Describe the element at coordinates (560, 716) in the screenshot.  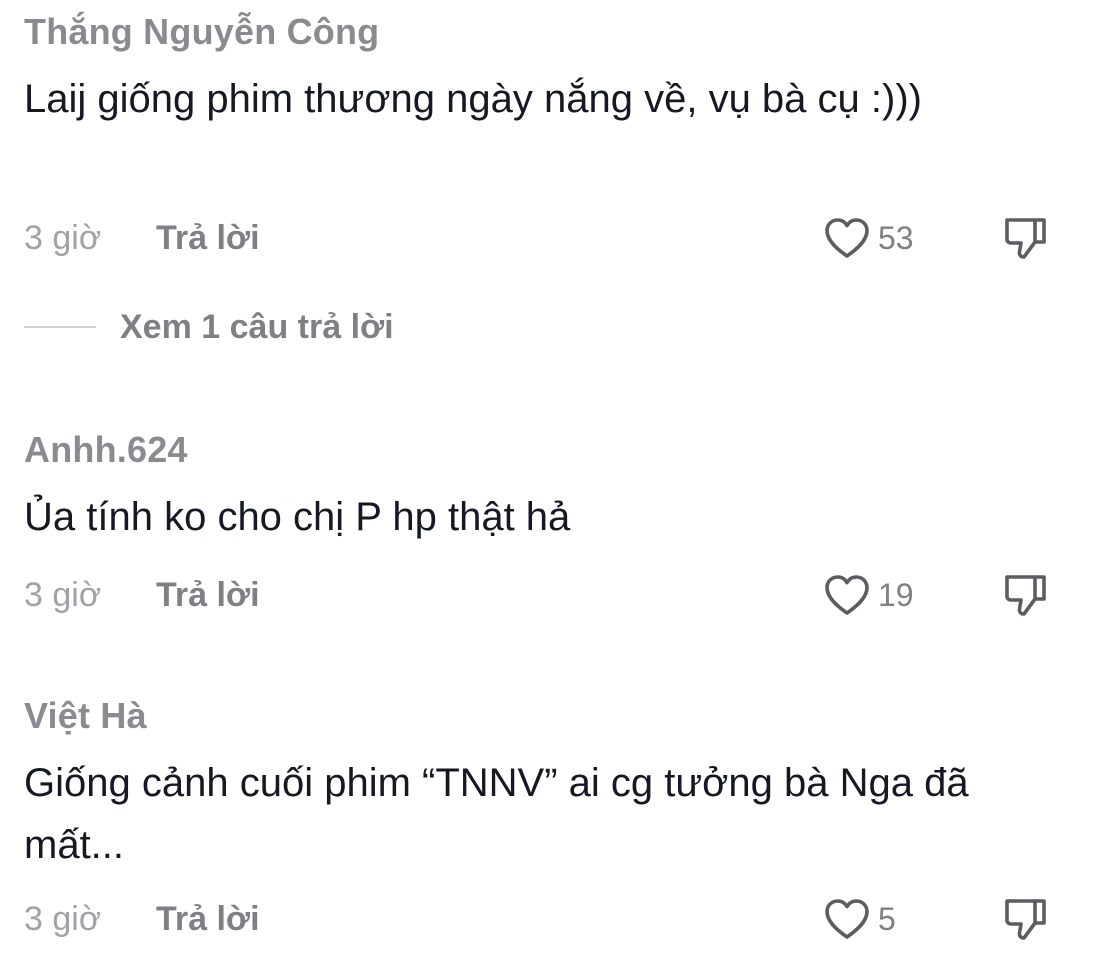
I see `comment-username: Việt Hà` at that location.